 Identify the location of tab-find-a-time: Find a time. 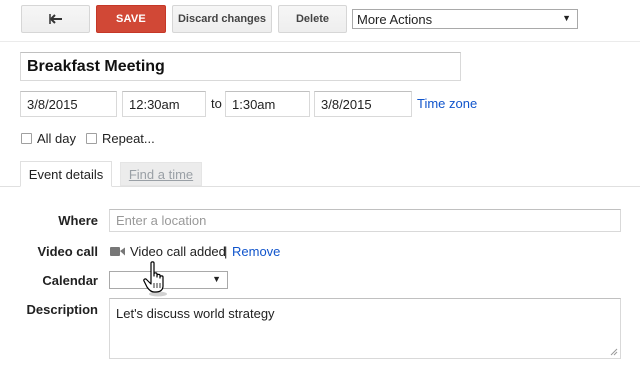
(161, 174).